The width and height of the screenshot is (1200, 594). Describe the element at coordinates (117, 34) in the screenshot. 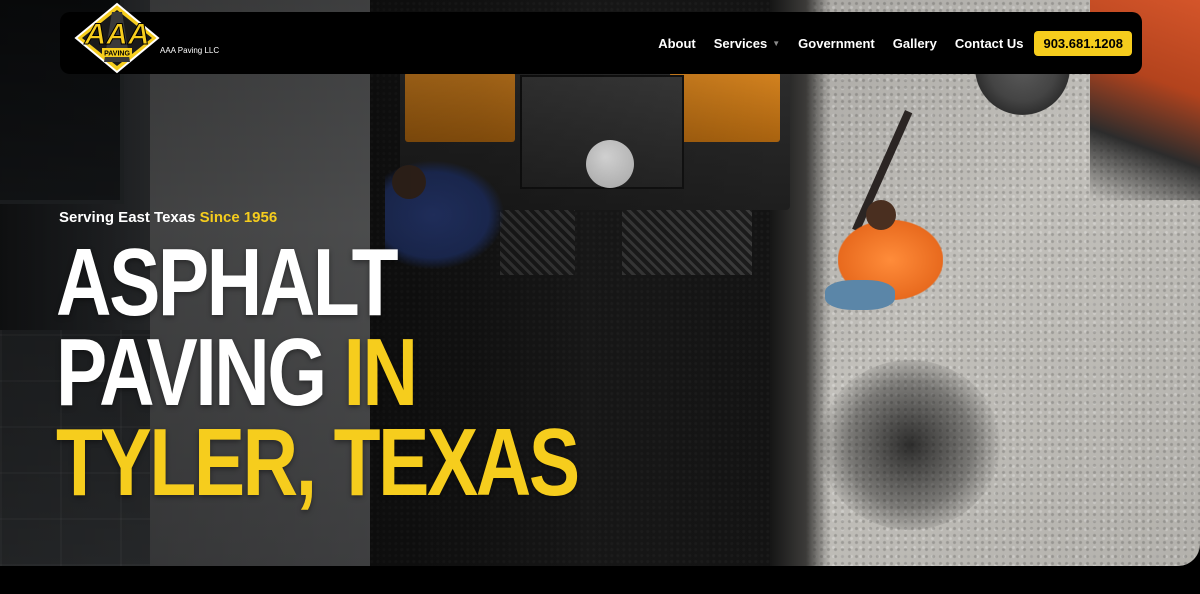

I see `logo-text: AAA` at that location.